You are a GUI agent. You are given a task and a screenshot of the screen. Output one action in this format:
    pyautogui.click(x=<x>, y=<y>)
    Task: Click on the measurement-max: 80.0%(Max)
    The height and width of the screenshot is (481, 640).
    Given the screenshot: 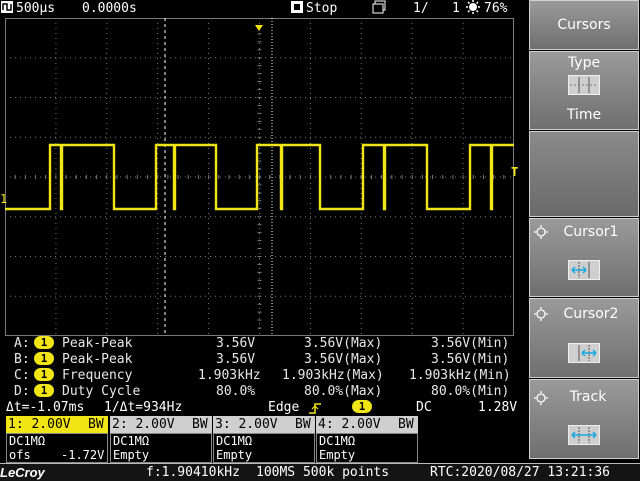 What is the action you would take?
    pyautogui.click(x=343, y=391)
    